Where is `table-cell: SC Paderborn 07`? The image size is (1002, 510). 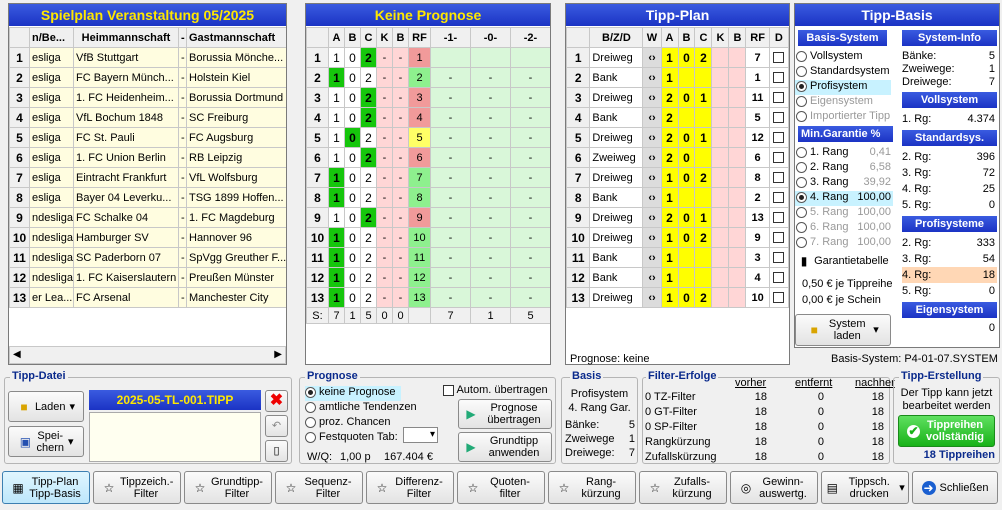 table-cell: SC Paderborn 07 is located at coordinates (126, 257).